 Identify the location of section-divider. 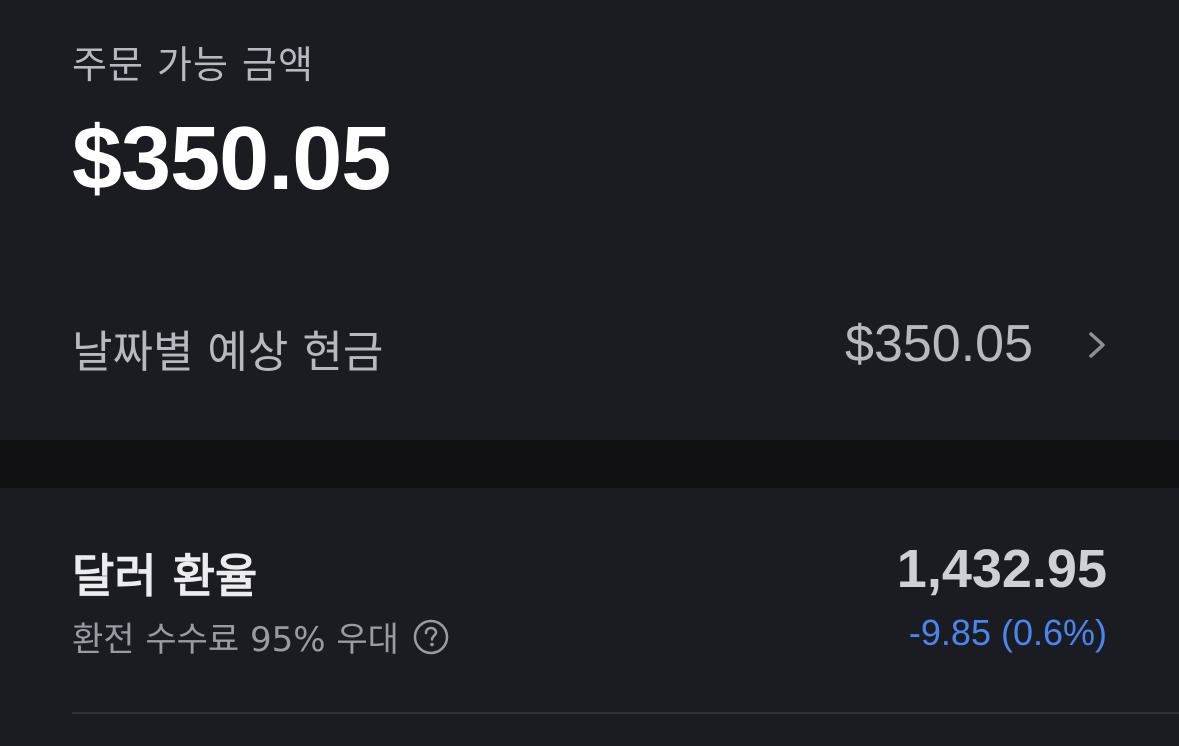
(589, 464).